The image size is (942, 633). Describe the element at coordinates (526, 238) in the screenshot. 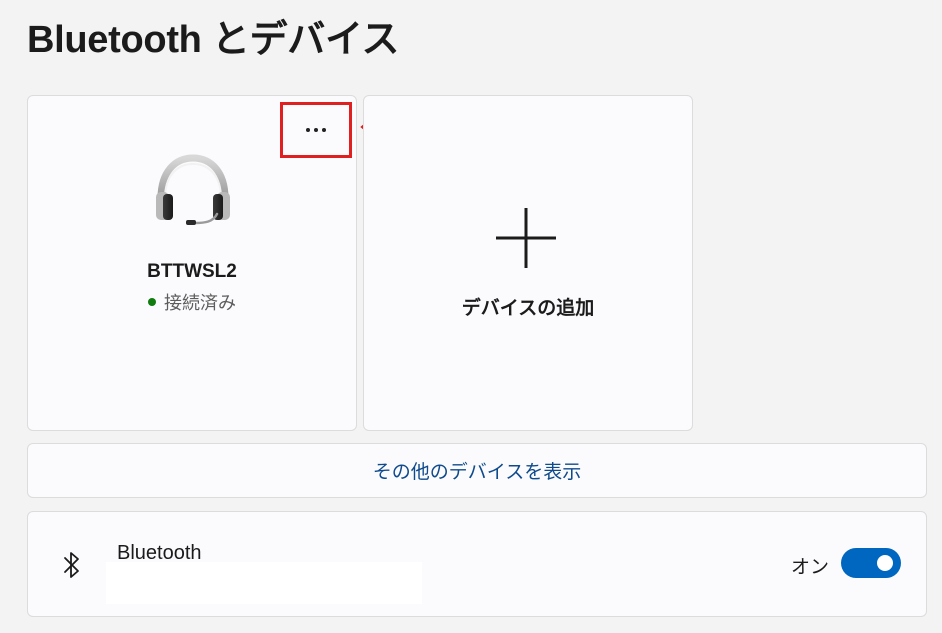

I see `plus-icon` at that location.